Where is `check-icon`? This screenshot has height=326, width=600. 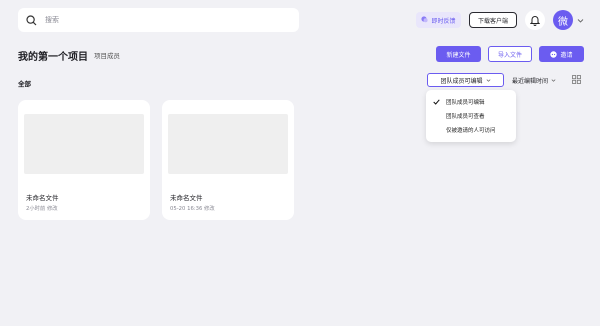 check-icon is located at coordinates (436, 102).